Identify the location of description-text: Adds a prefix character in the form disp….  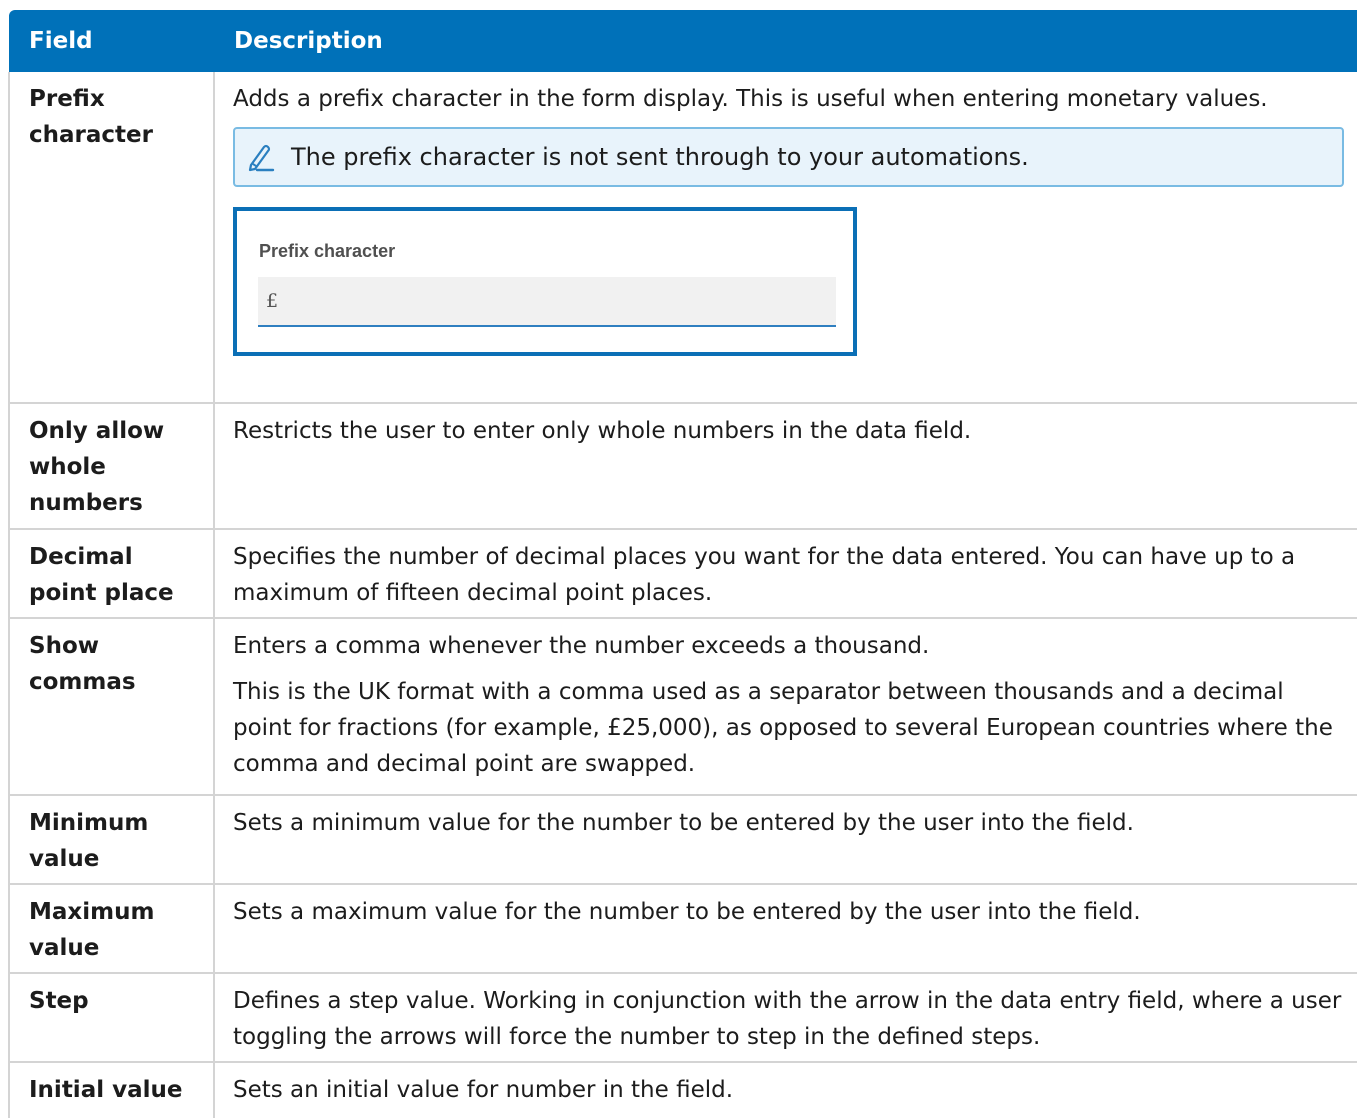
(750, 99).